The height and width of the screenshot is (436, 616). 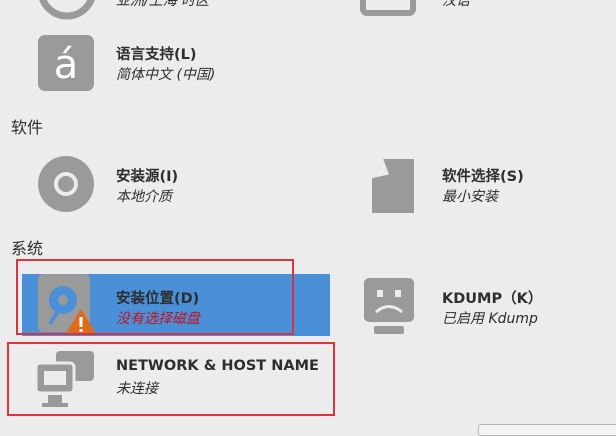 I want to click on svg-text: á, so click(x=66, y=65).